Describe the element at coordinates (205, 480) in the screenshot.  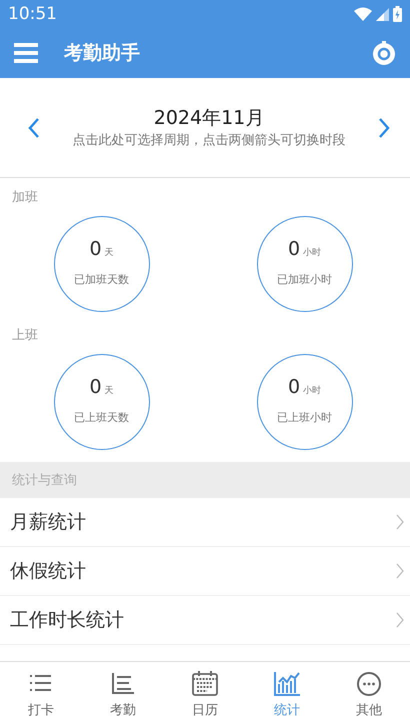
I see `section-header: 统计与查询` at that location.